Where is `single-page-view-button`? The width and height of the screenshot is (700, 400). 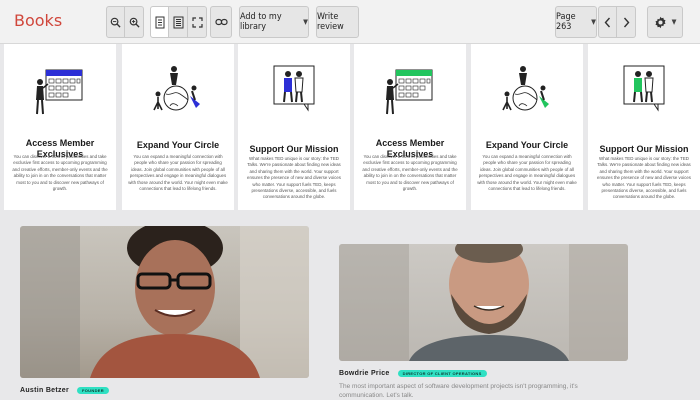
single-page-view-button is located at coordinates (159, 22).